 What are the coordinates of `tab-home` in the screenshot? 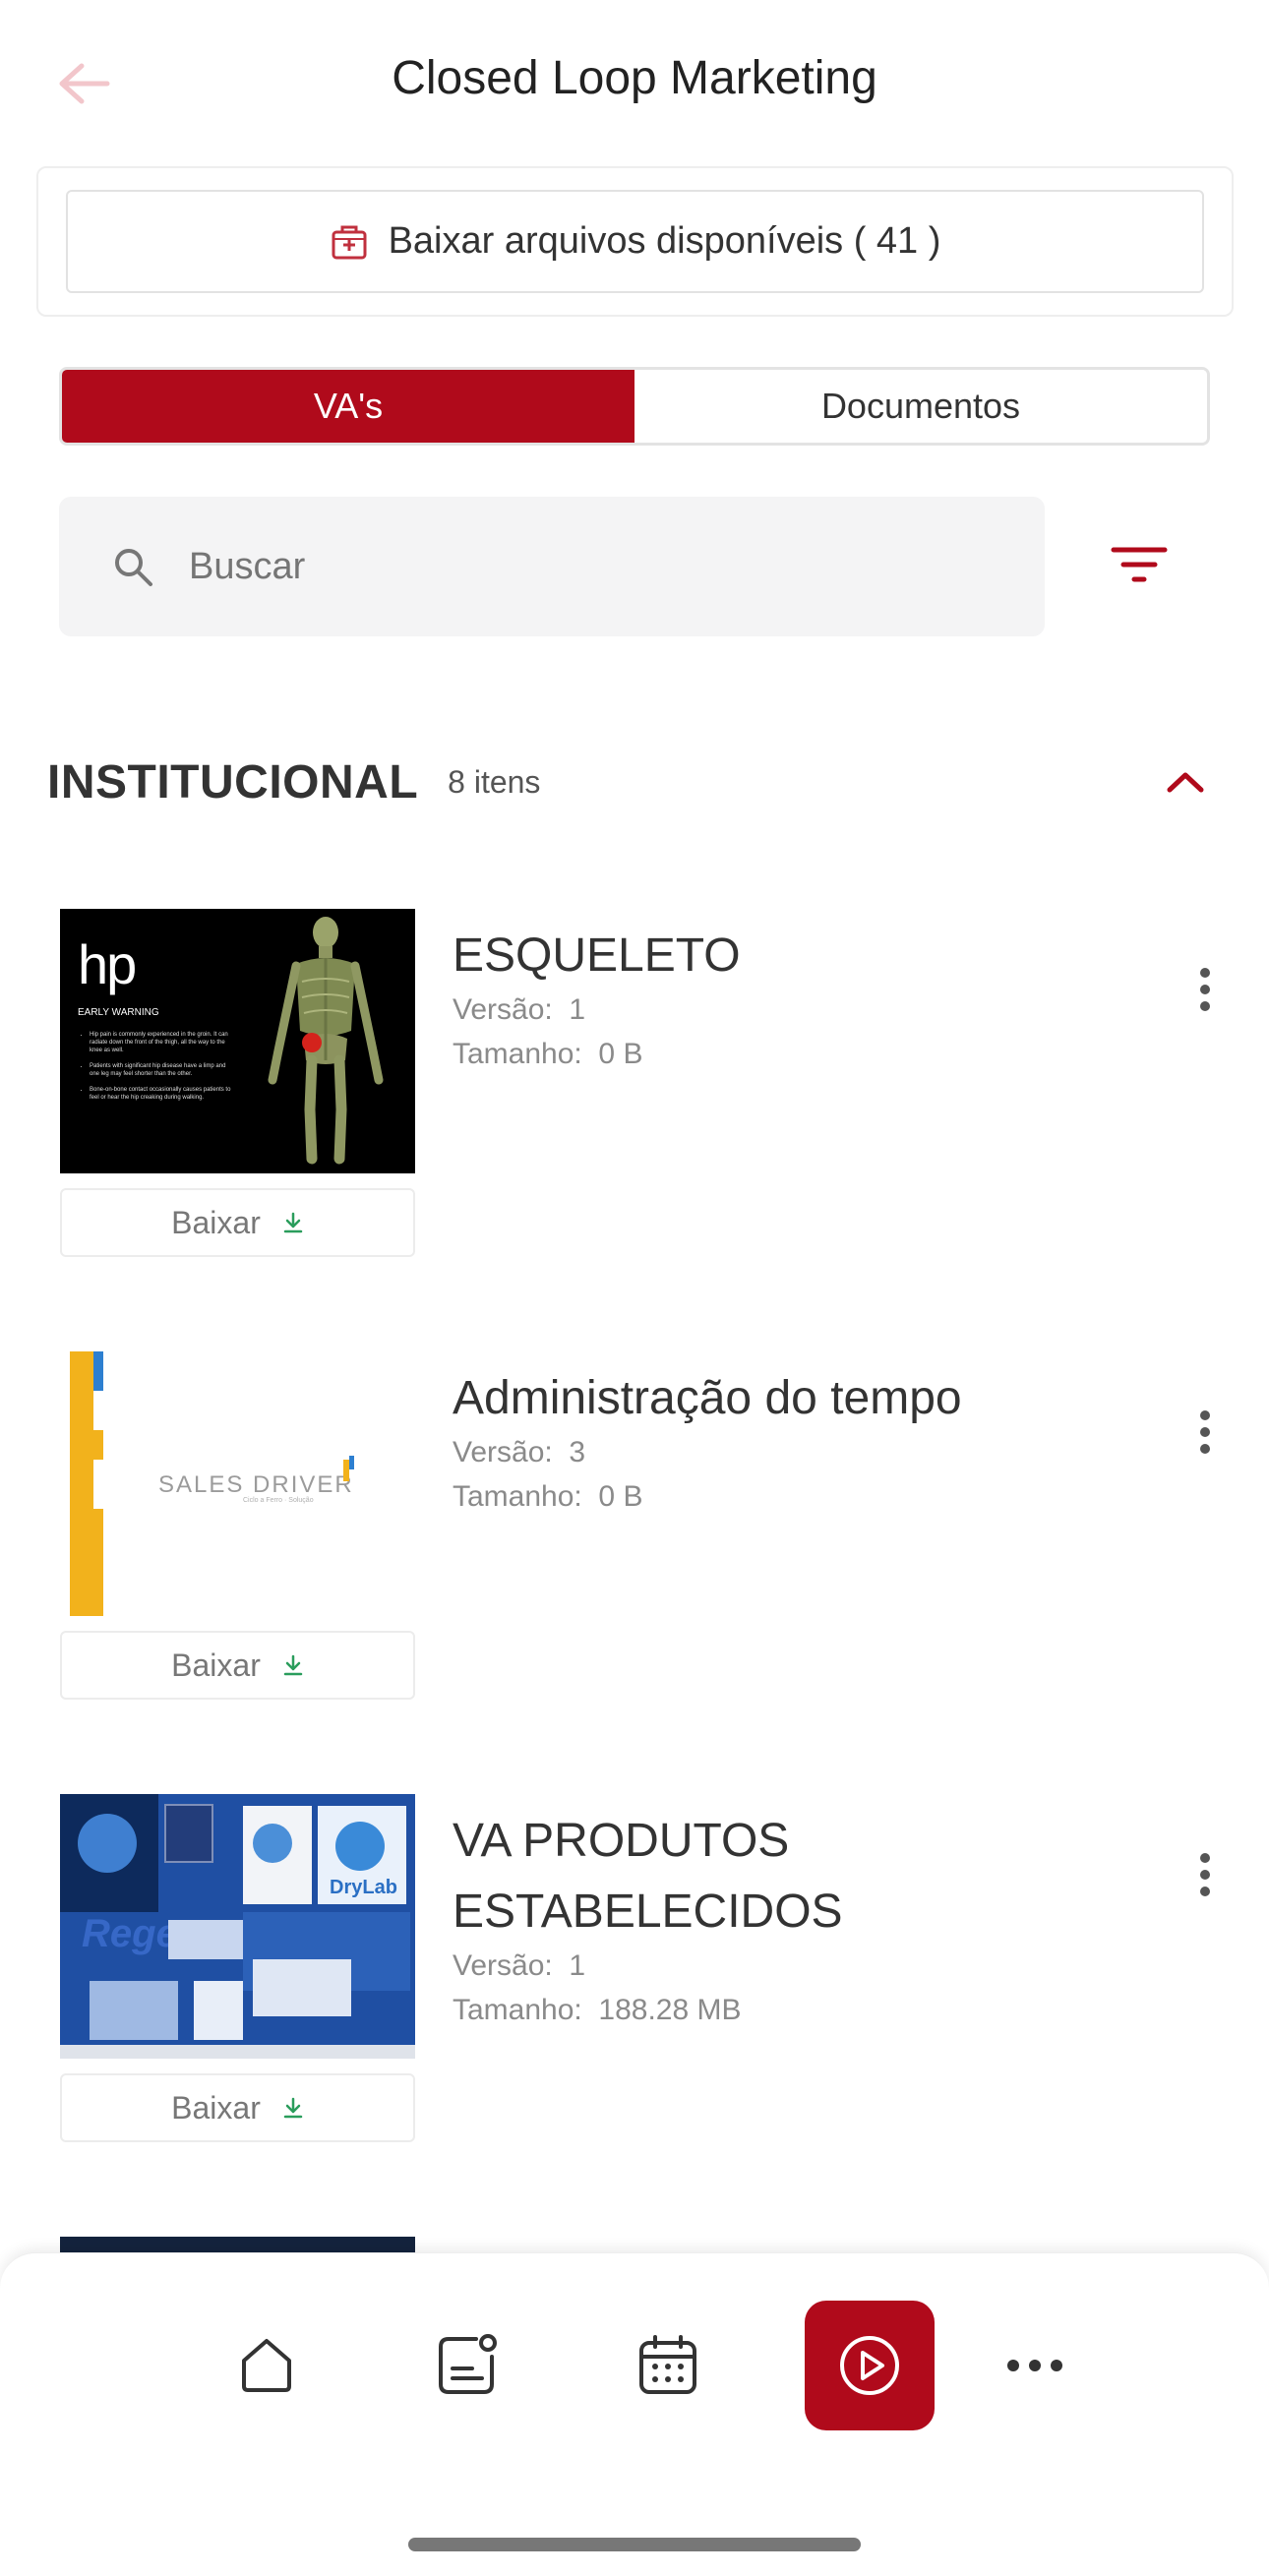 It's located at (267, 2365).